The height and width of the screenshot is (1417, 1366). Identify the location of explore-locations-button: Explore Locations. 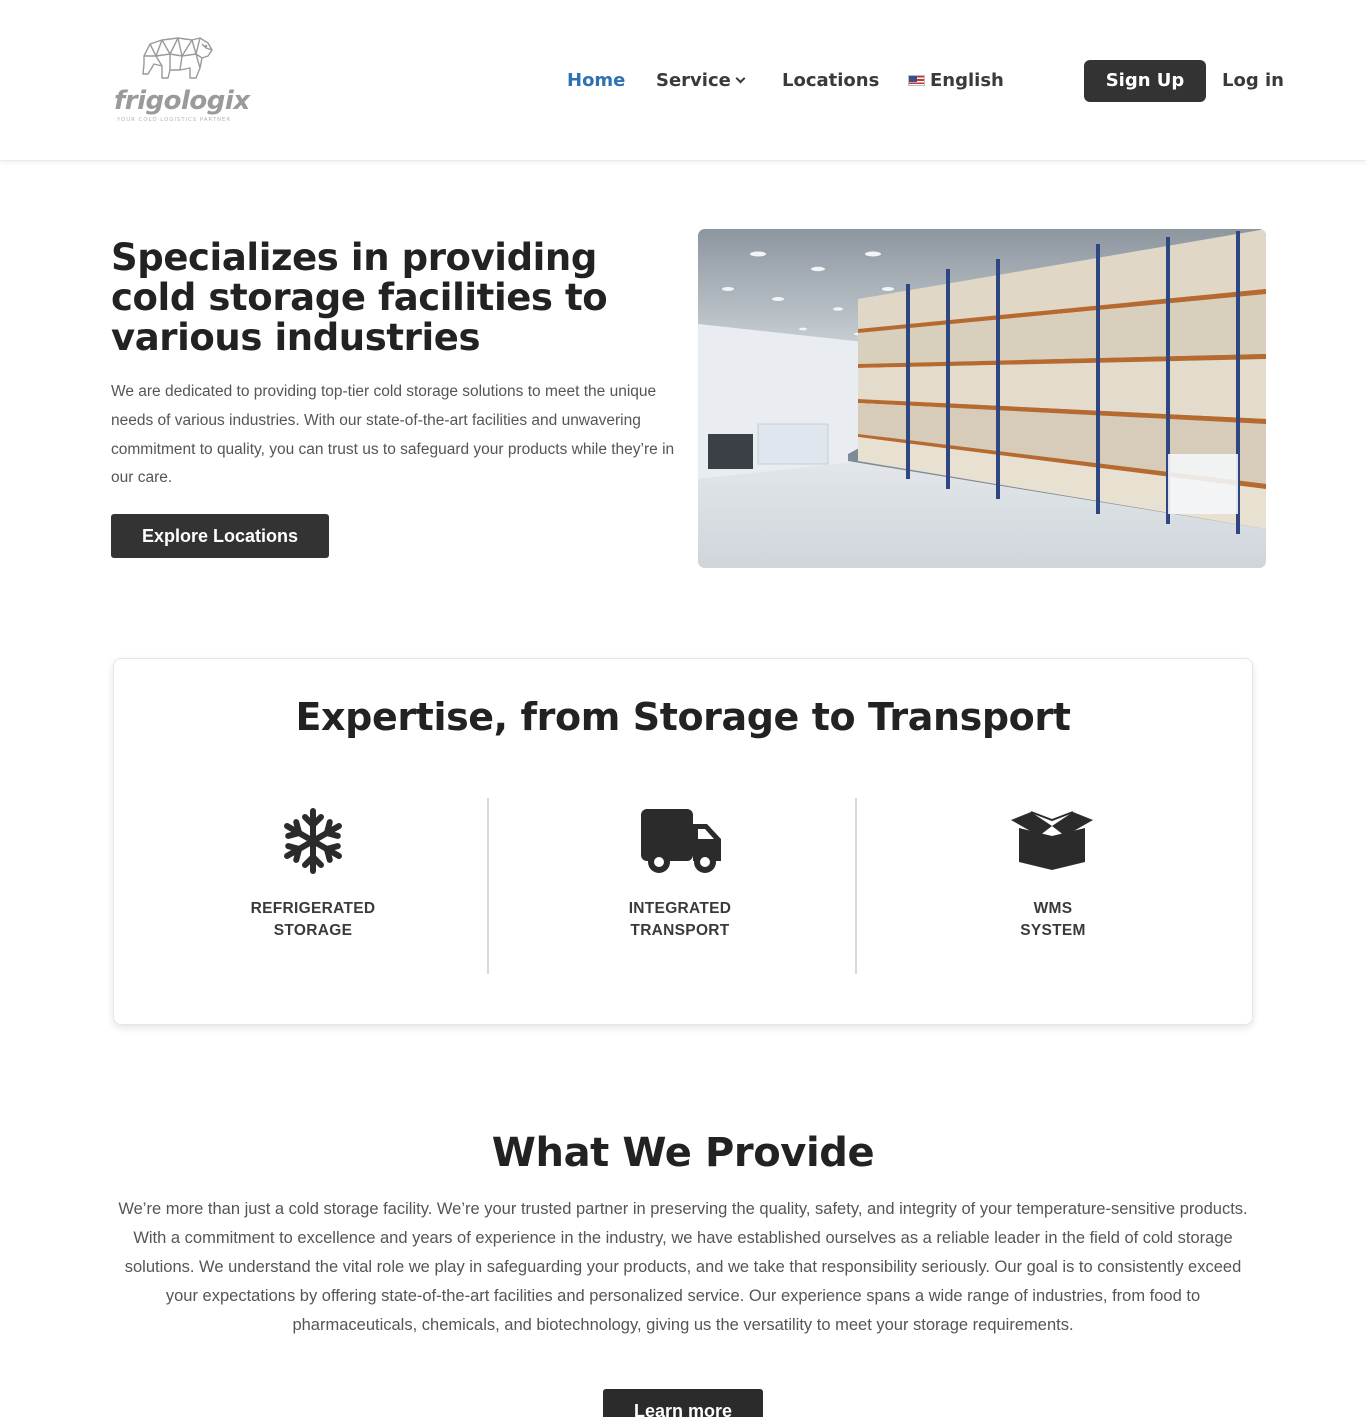
(220, 536).